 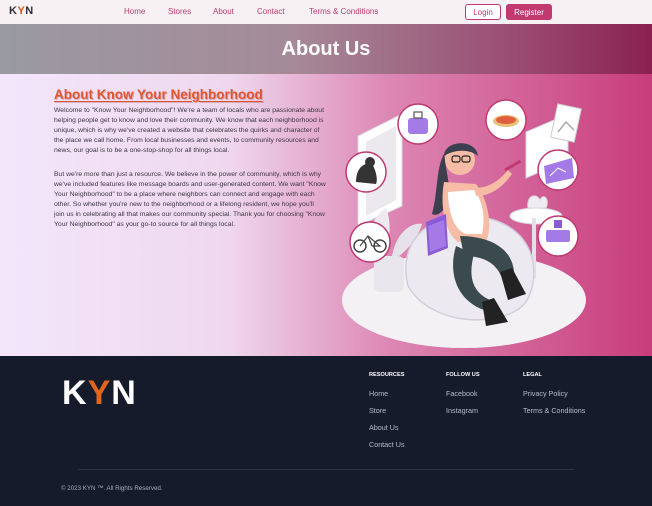 I want to click on footer-link-about: About Us, so click(x=387, y=431).